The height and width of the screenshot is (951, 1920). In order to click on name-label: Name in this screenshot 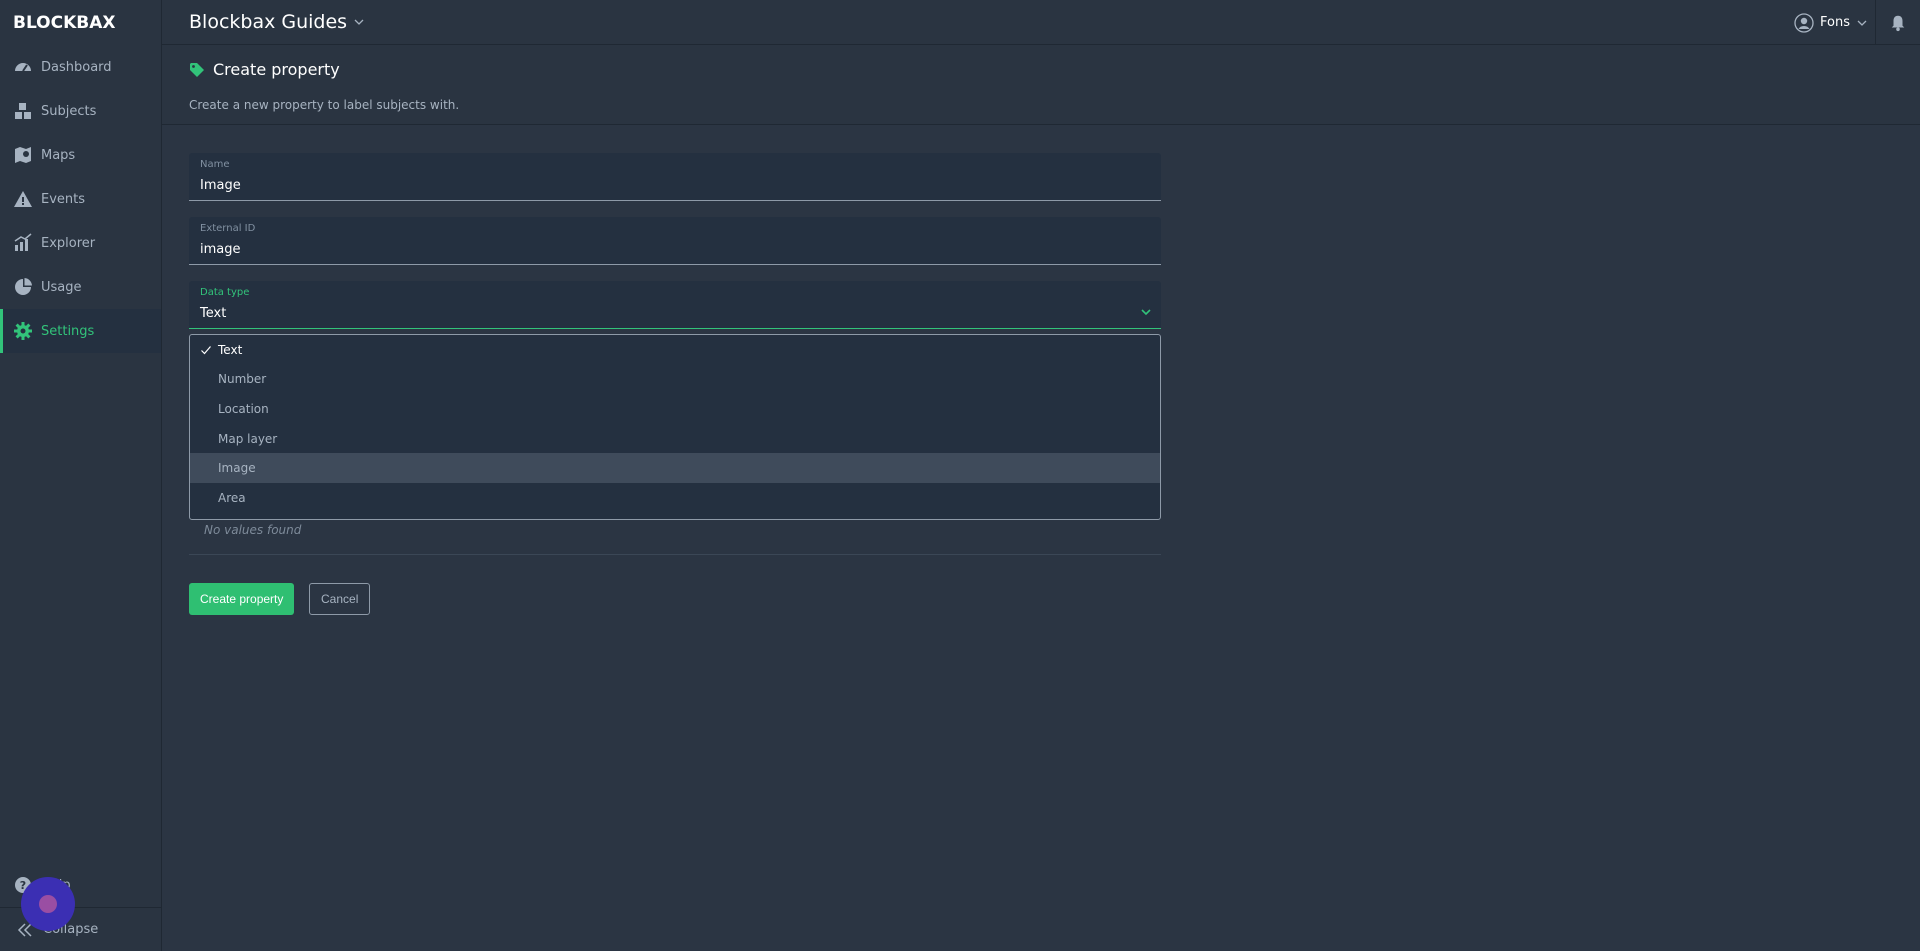, I will do `click(215, 164)`.